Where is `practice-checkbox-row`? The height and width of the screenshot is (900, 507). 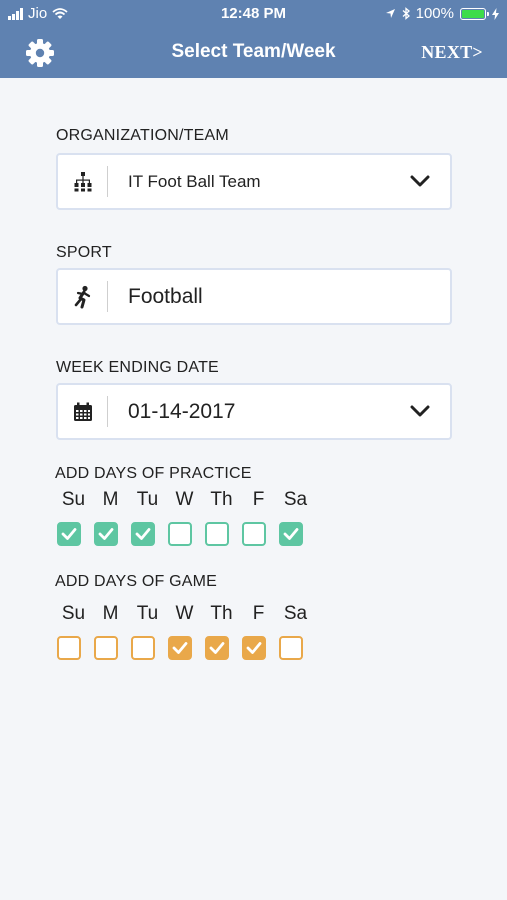
practice-checkbox-row is located at coordinates (186, 534).